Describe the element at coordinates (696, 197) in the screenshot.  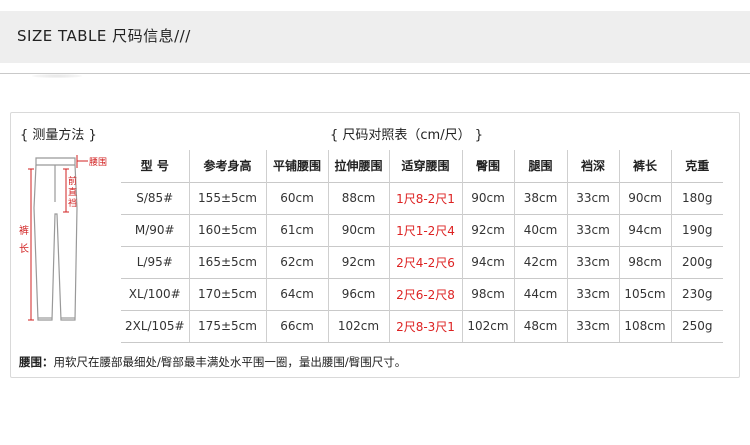
I see `table-cell: 180g` at that location.